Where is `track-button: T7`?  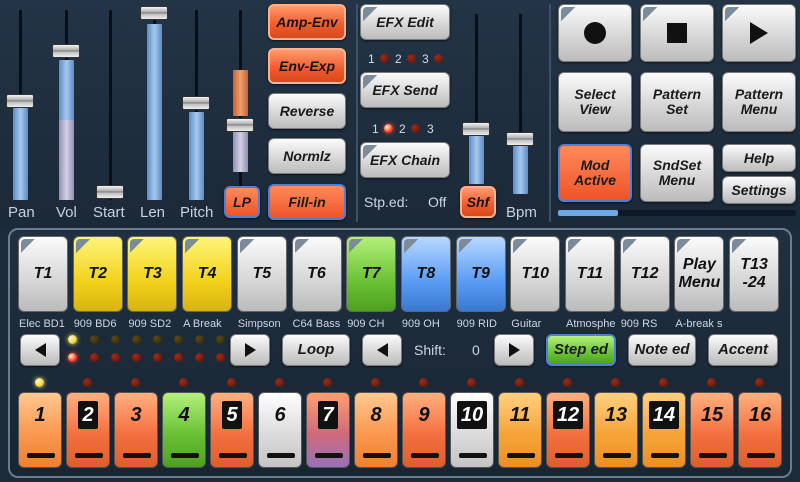 track-button: T7 is located at coordinates (371, 274).